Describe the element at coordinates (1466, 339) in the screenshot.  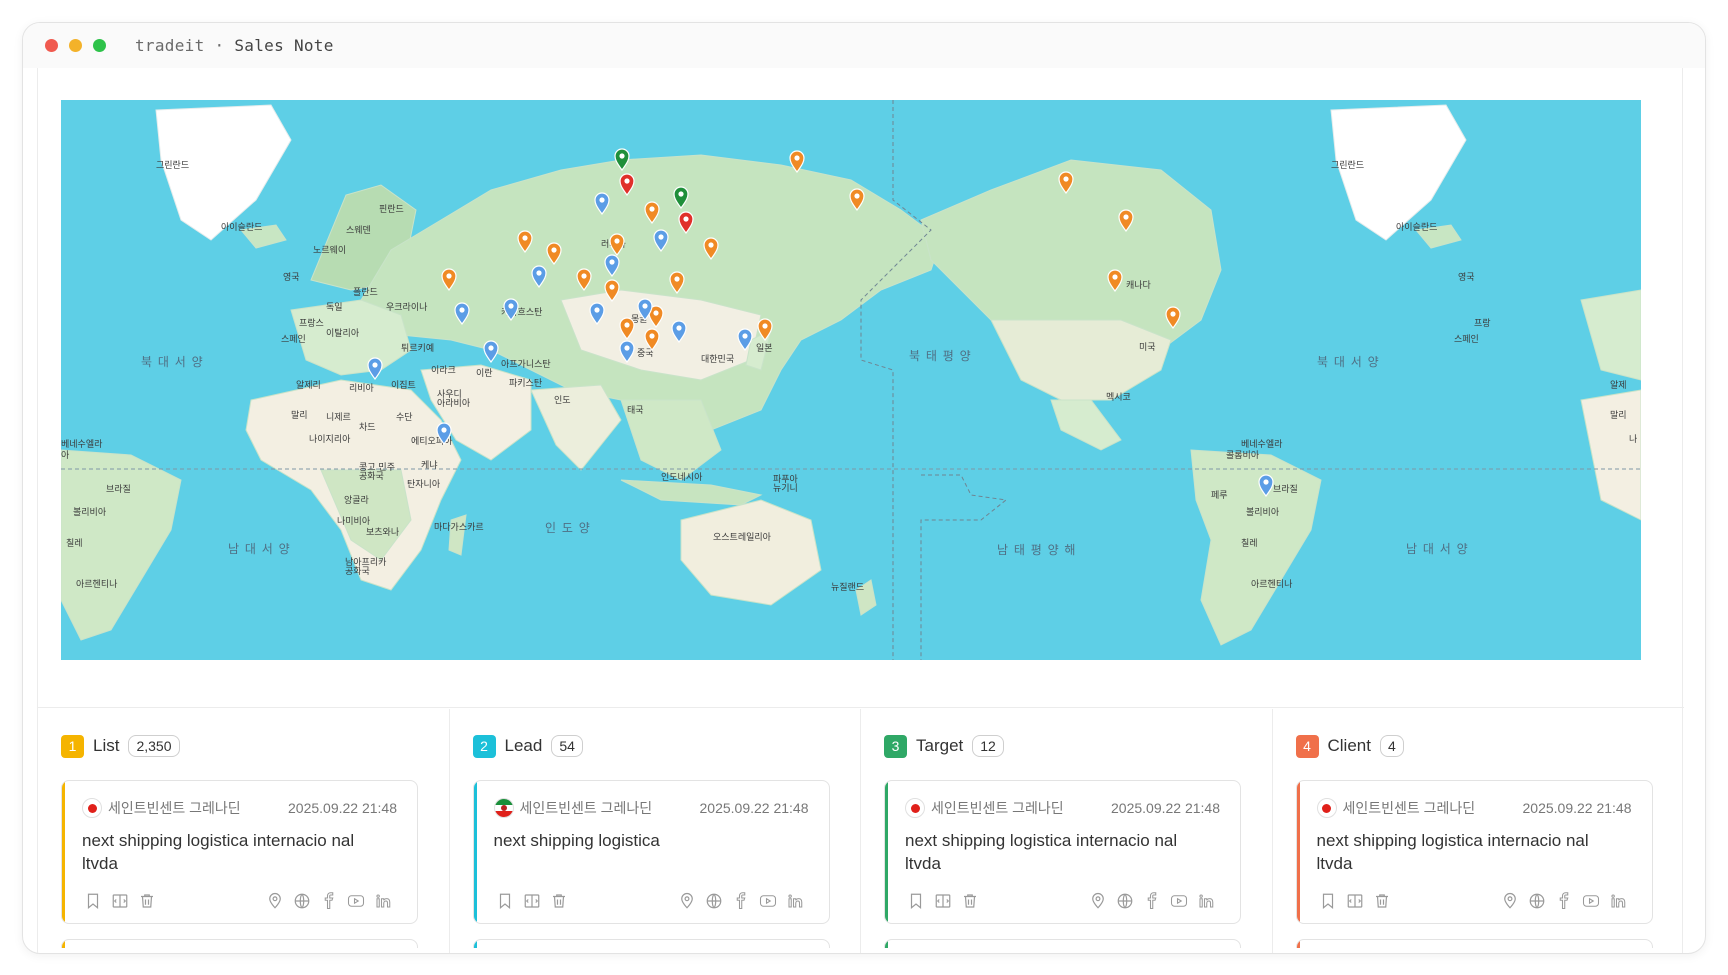
I see `map-label-spain-e: 스페인` at that location.